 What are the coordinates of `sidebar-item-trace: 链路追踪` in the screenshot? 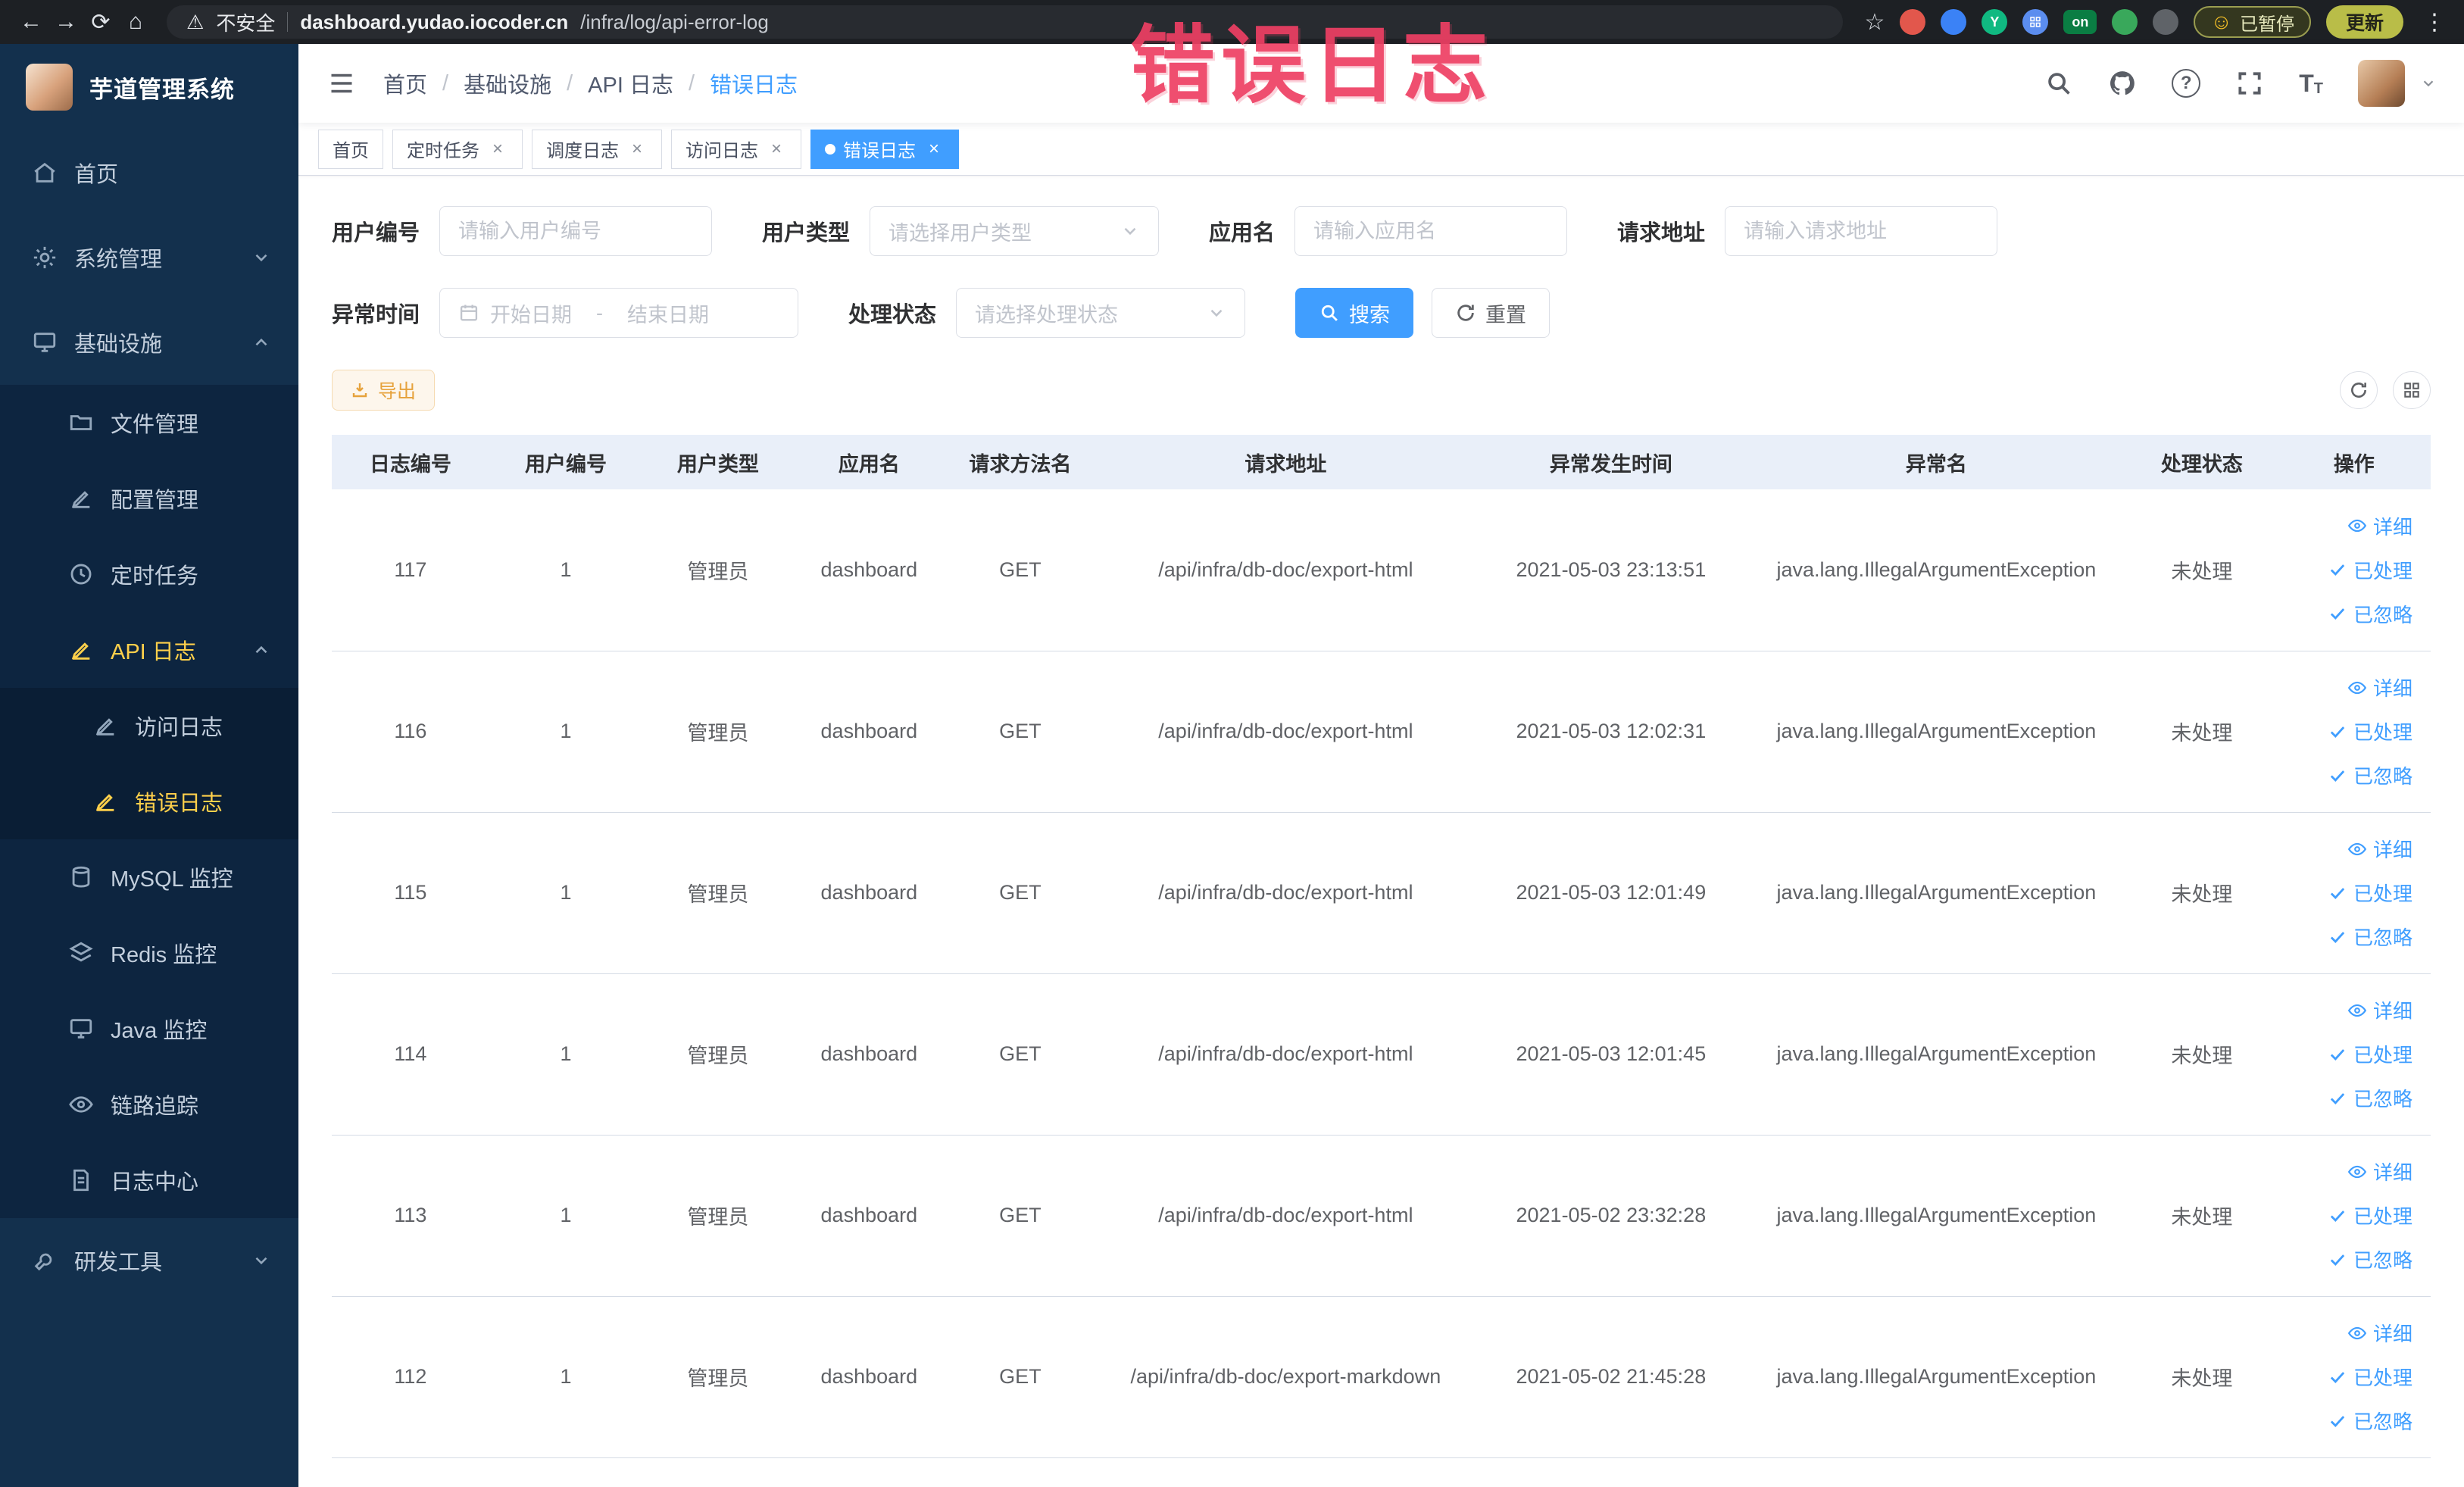 It's located at (149, 1104).